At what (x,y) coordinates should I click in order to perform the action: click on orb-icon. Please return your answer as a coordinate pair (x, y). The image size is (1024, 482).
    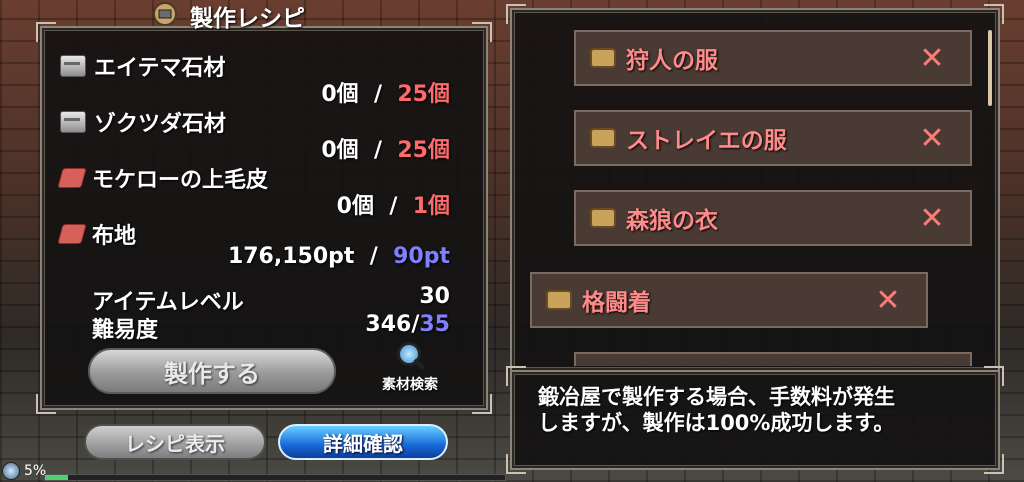
    Looking at the image, I should click on (11, 471).